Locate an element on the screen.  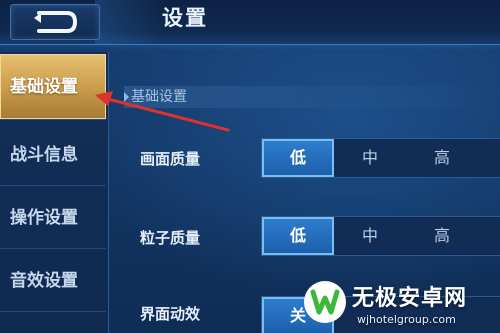
particle-quality-selector: 低 中 高 is located at coordinates (380, 236).